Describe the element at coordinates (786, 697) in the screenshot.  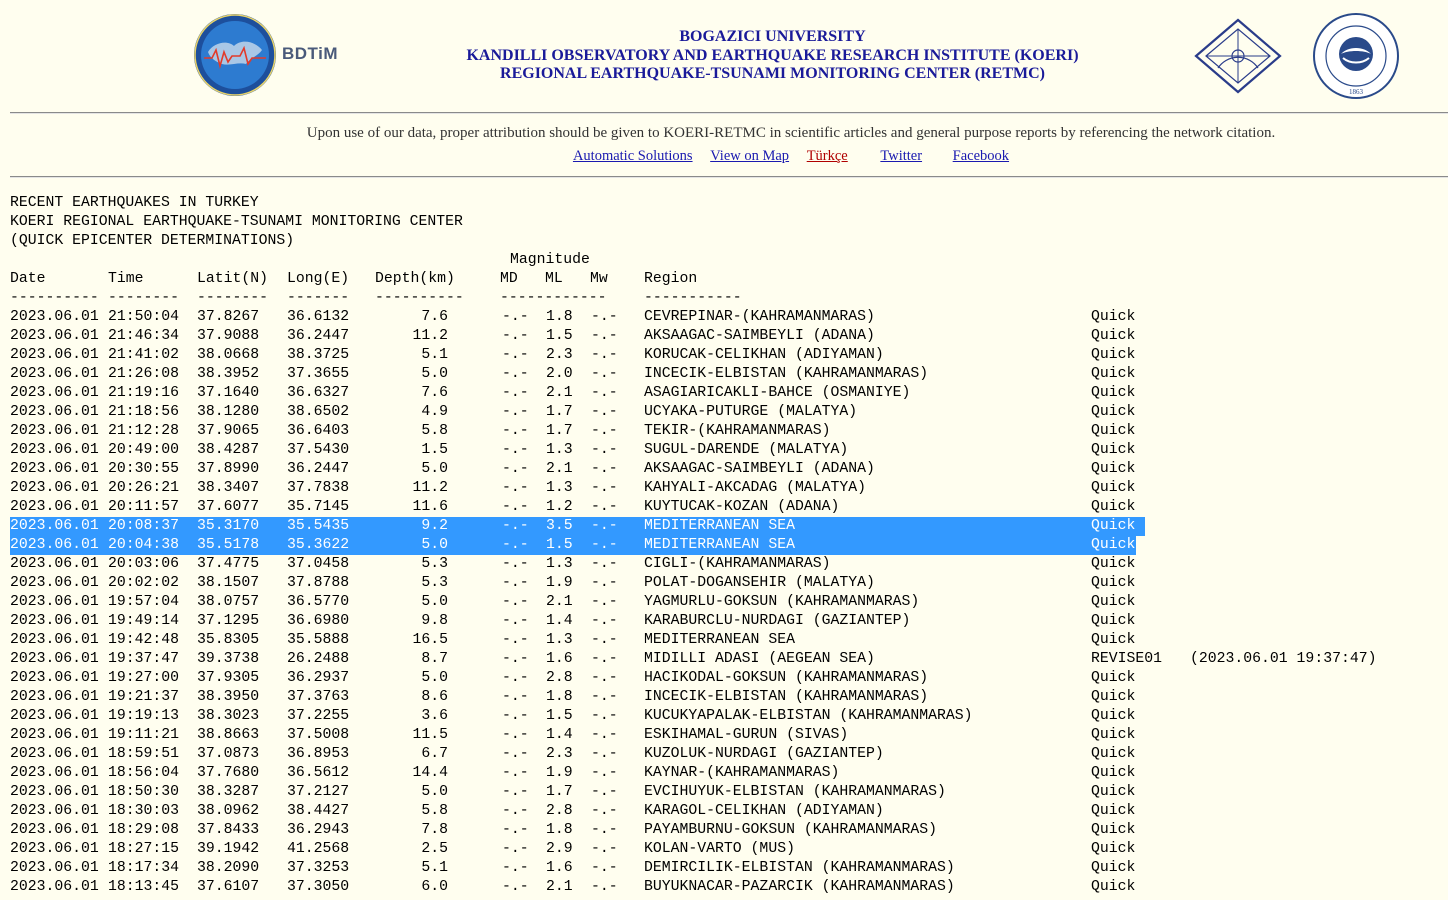
I see `cell-region: INCECIK-ELBISTAN (KAHRAMANMARAS)` at that location.